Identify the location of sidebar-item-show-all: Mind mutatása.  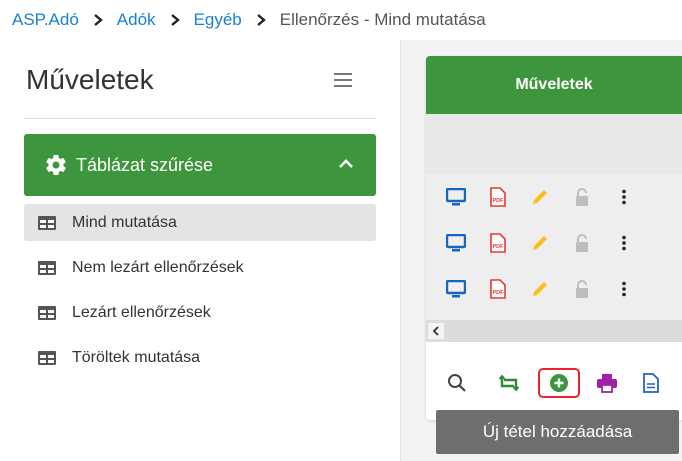
(200, 222).